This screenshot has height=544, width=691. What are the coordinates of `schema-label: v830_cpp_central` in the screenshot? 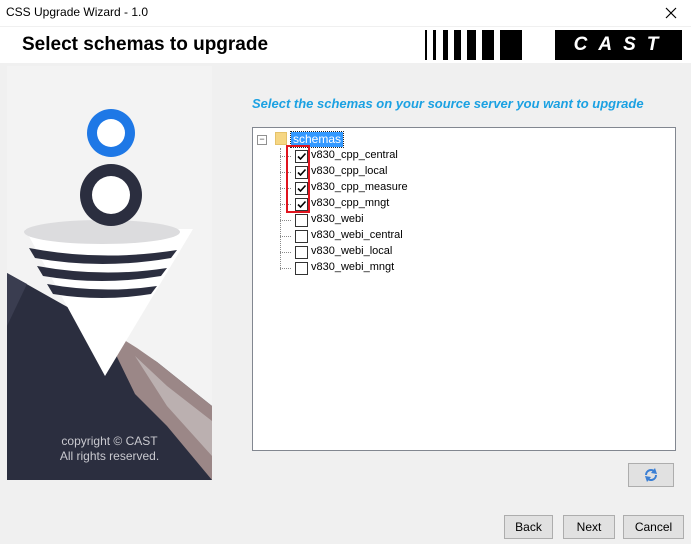 It's located at (354, 155).